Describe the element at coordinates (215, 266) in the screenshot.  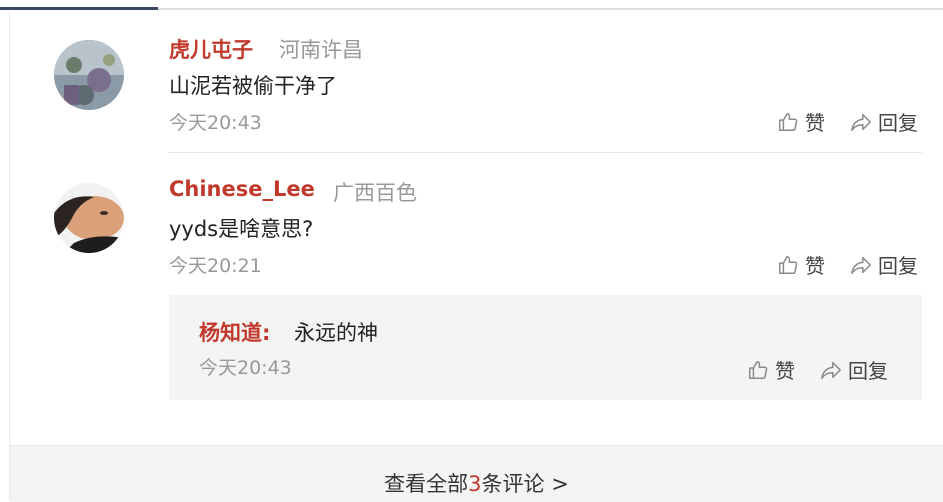
I see `comment-time: 今天20:21` at that location.